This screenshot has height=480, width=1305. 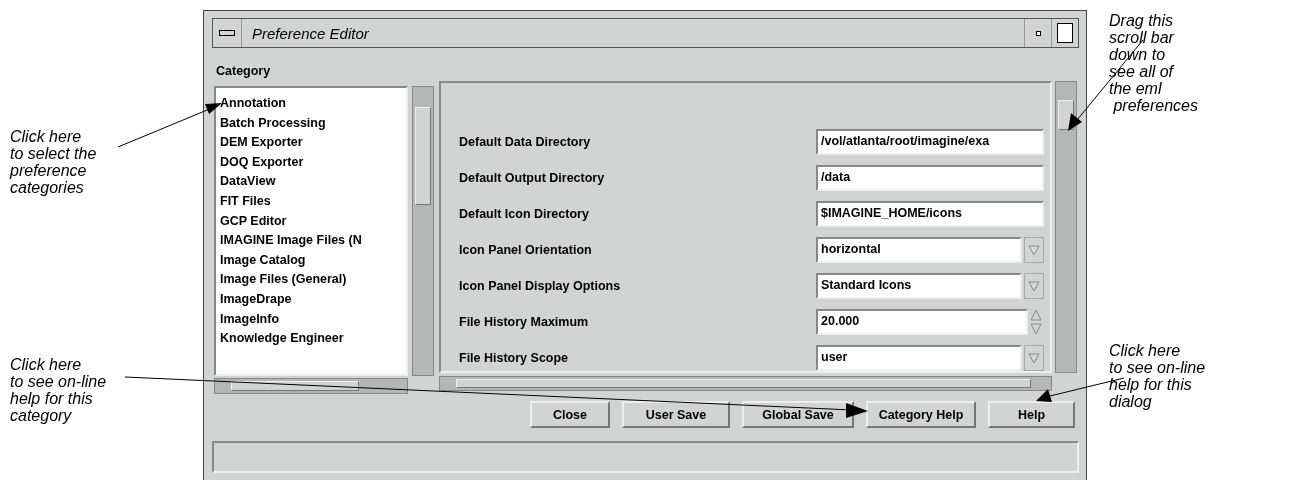 What do you see at coordinates (930, 178) in the screenshot?
I see `text-field: /data` at bounding box center [930, 178].